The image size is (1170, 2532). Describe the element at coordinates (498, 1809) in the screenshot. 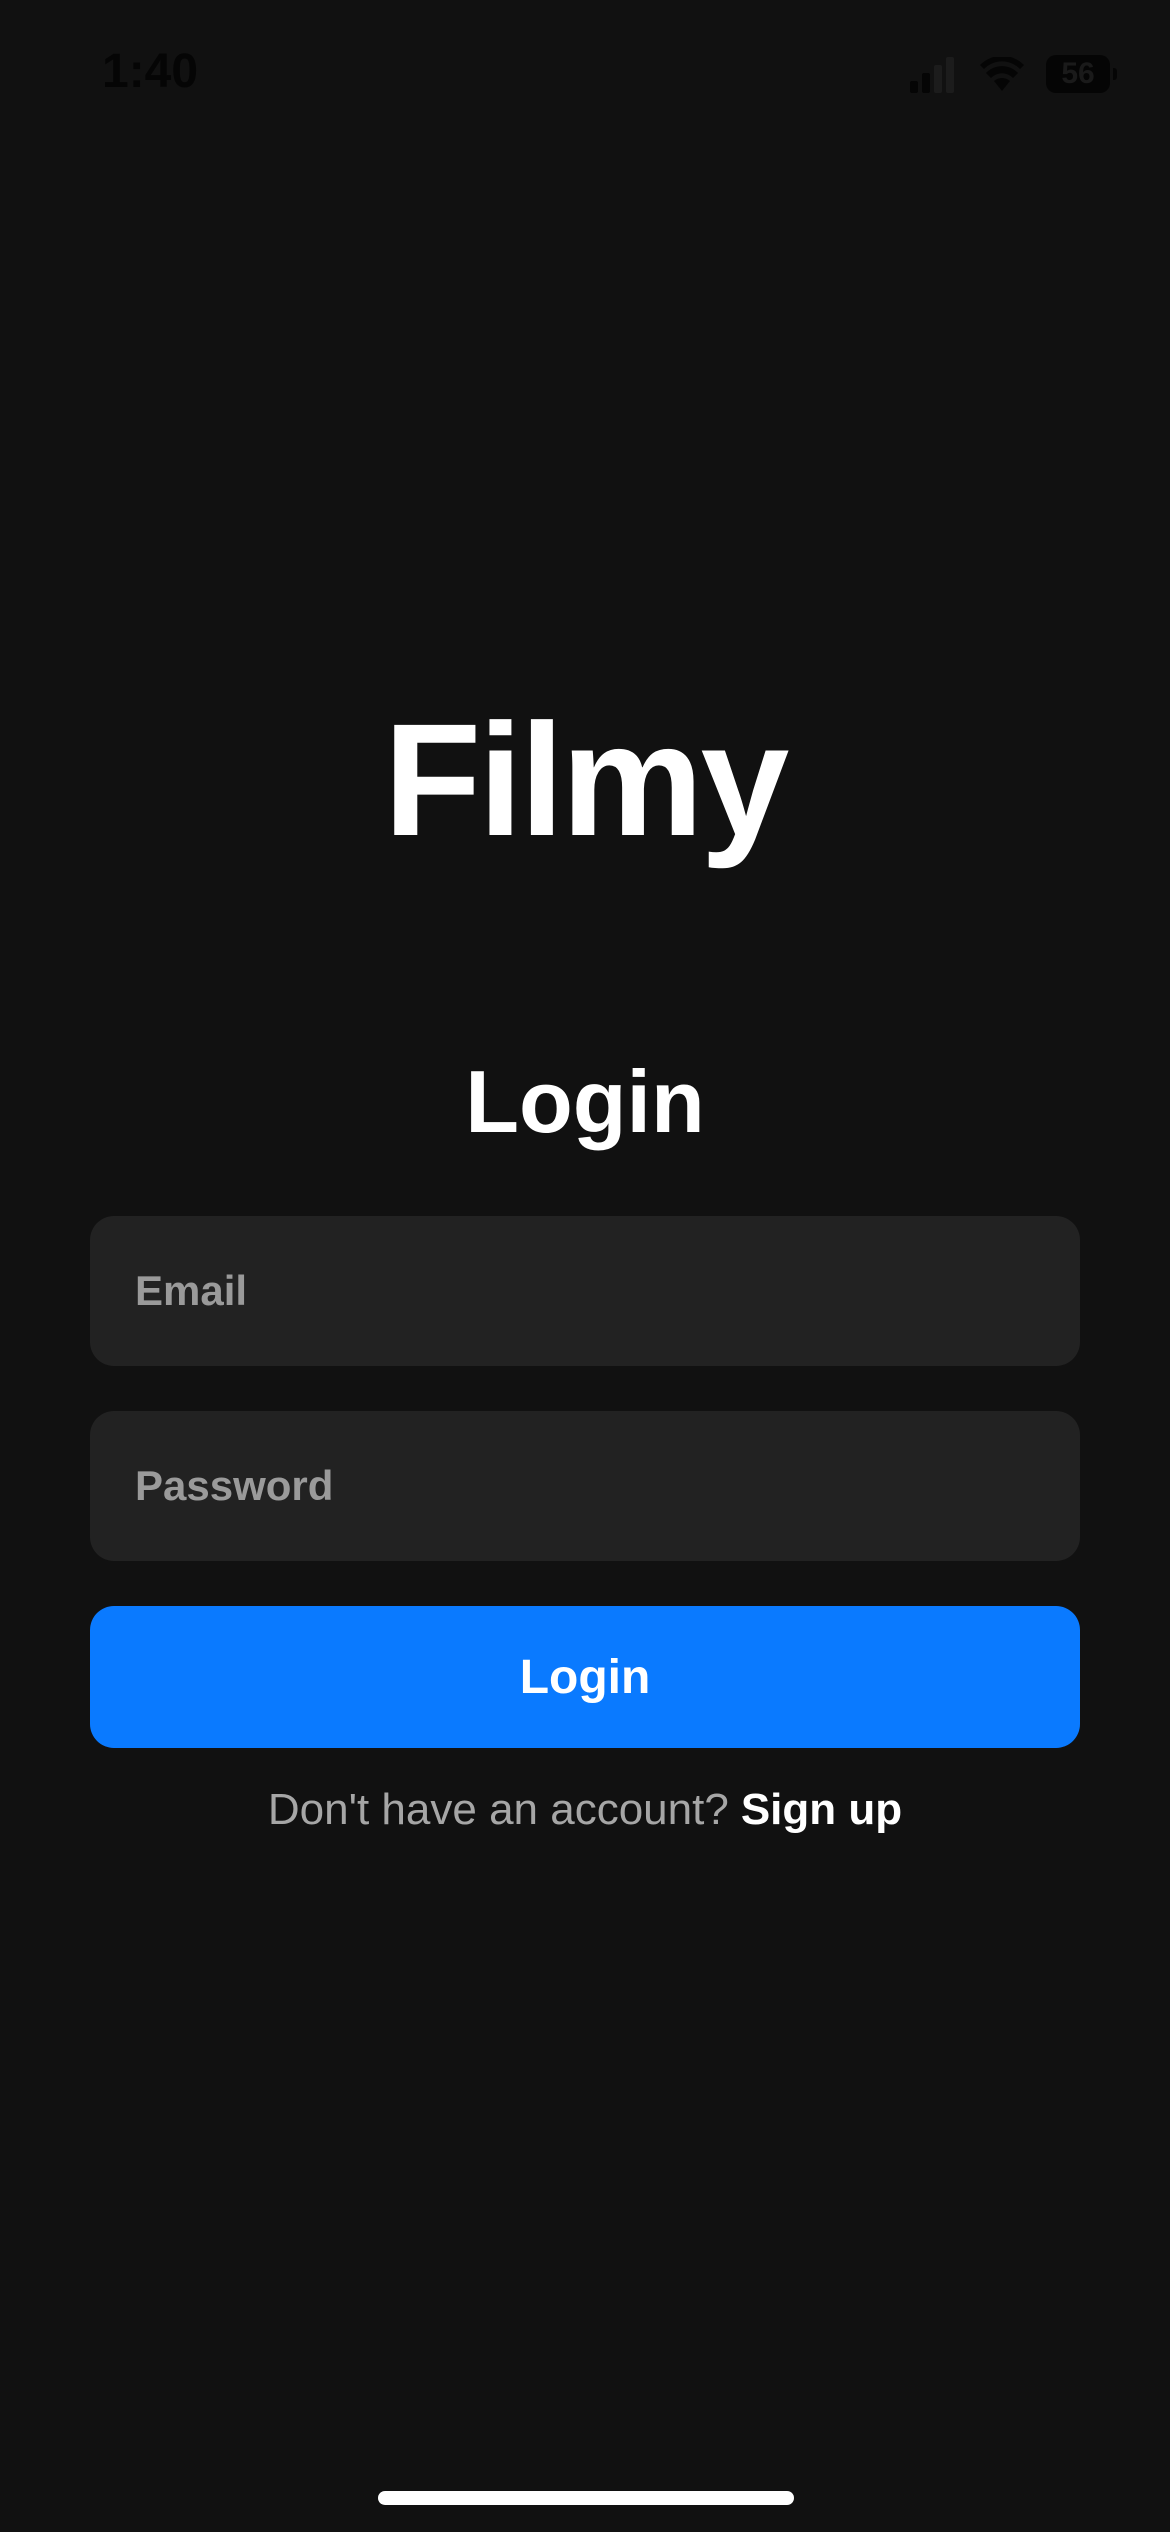

I see `signup-prompt: Don't have an account?` at that location.